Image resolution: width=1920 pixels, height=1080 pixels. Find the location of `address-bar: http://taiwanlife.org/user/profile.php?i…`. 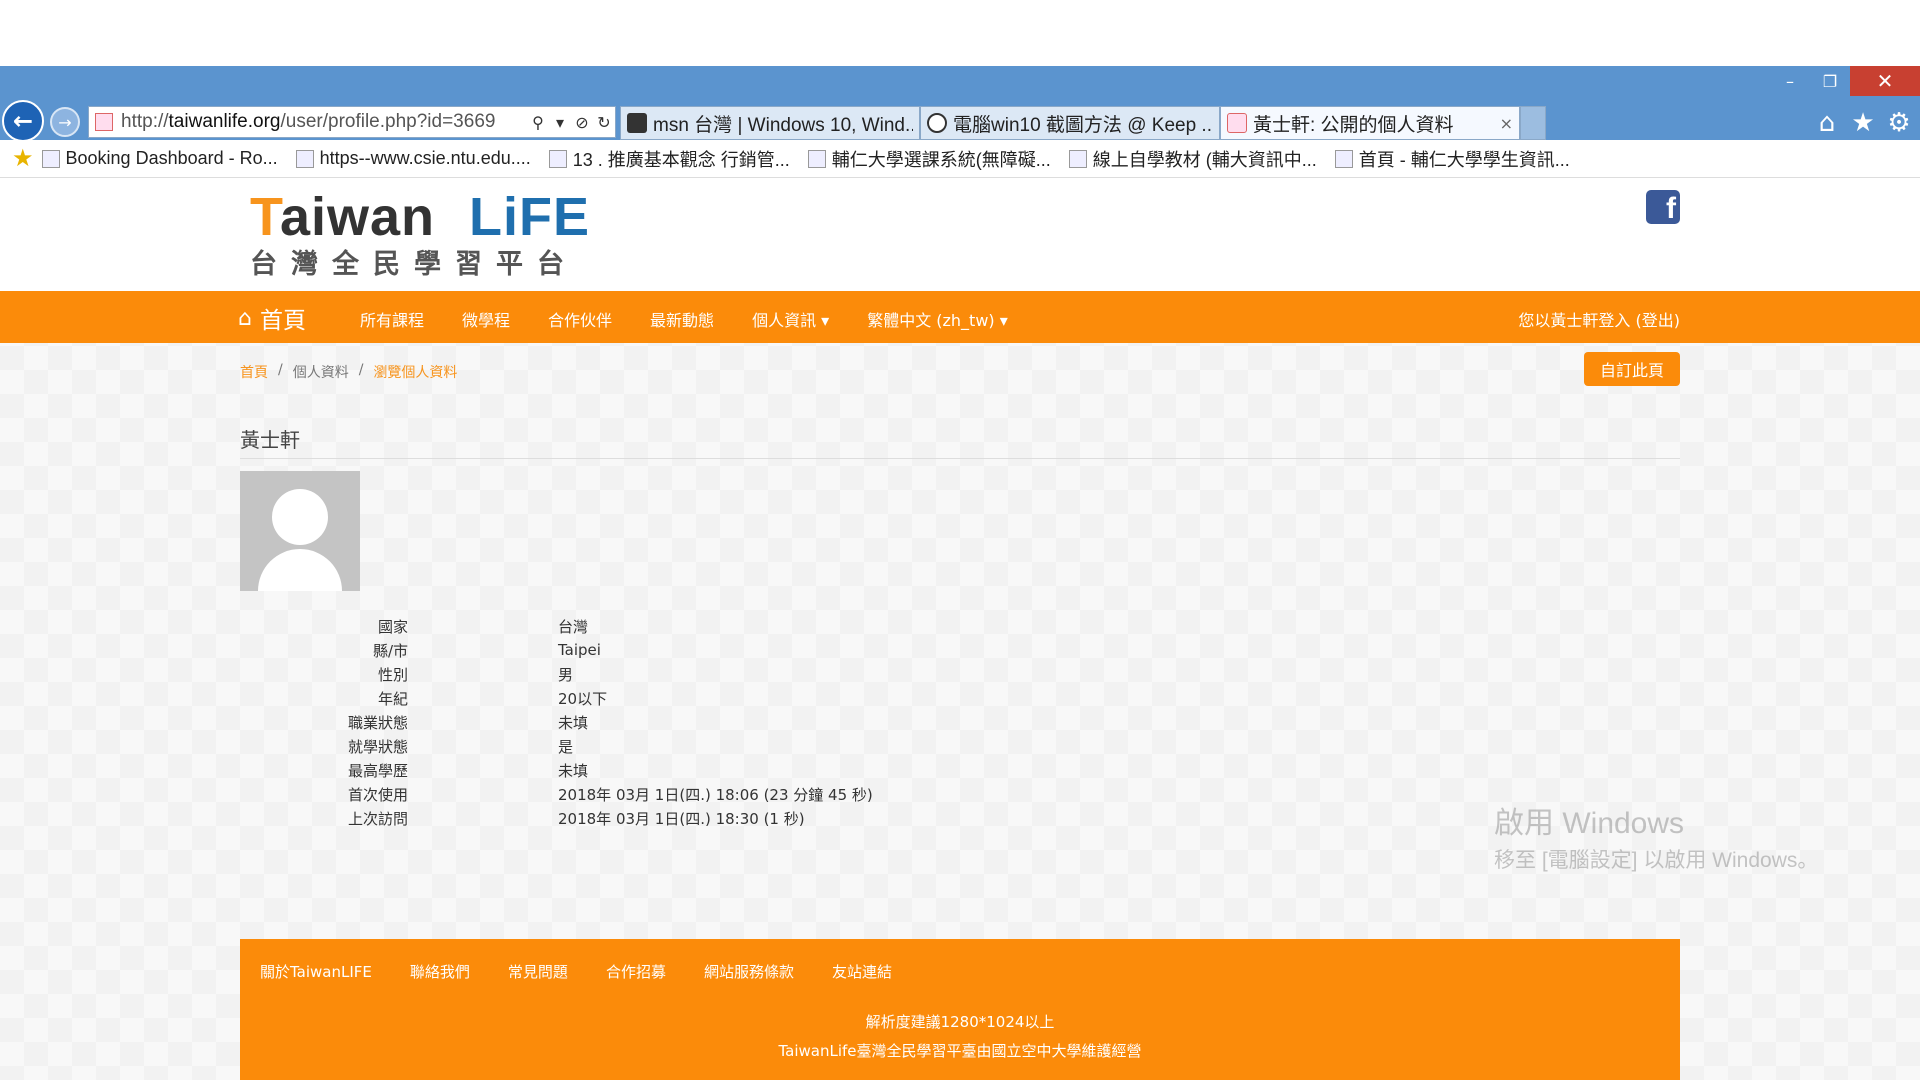

address-bar: http://taiwanlife.org/user/profile.php?i… is located at coordinates (352, 122).